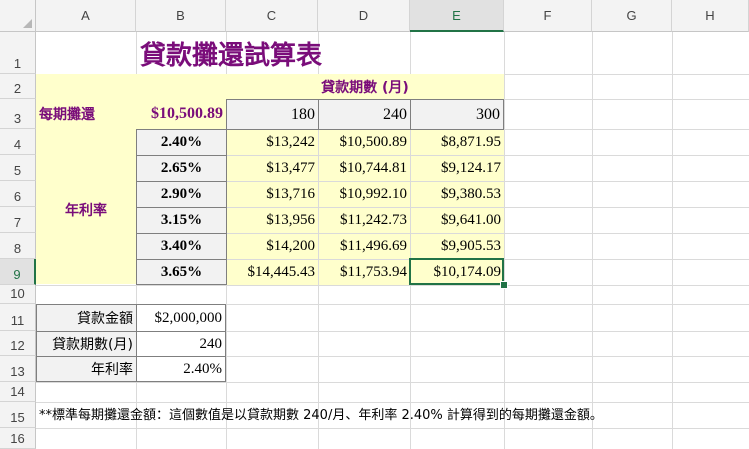  Describe the element at coordinates (272, 142) in the screenshot. I see `table-cell: $13,242` at that location.